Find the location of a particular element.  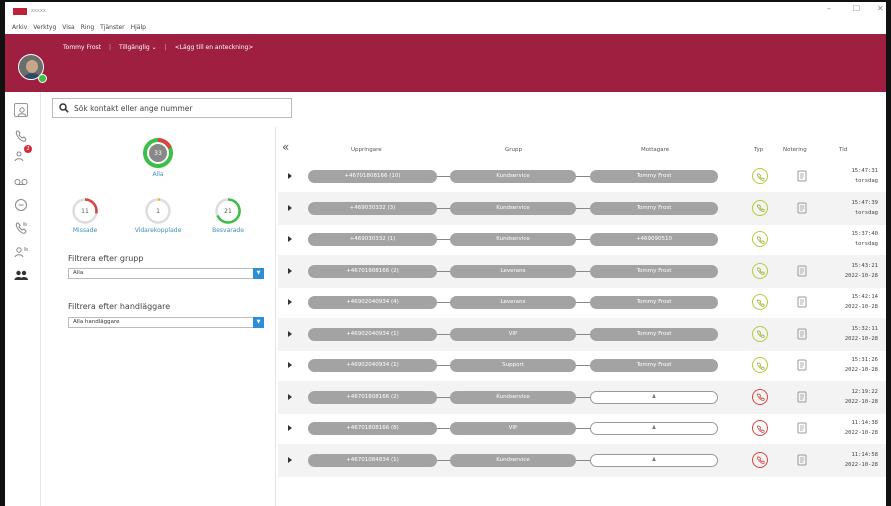

collapse-panel-icon: « is located at coordinates (285, 147).